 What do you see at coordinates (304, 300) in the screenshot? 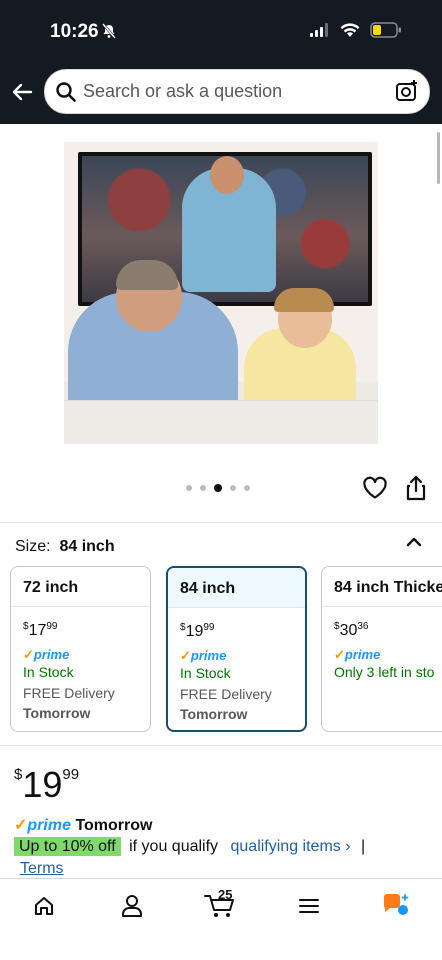
I see `kid-hair` at bounding box center [304, 300].